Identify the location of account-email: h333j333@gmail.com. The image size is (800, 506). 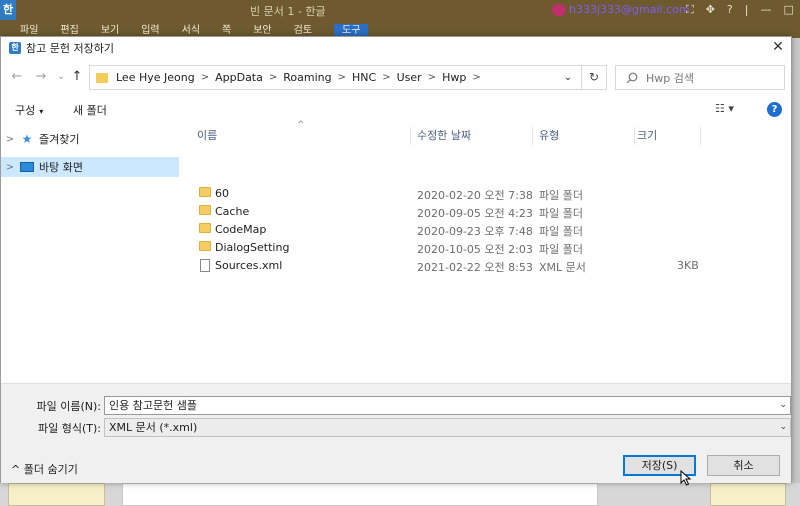
(629, 9).